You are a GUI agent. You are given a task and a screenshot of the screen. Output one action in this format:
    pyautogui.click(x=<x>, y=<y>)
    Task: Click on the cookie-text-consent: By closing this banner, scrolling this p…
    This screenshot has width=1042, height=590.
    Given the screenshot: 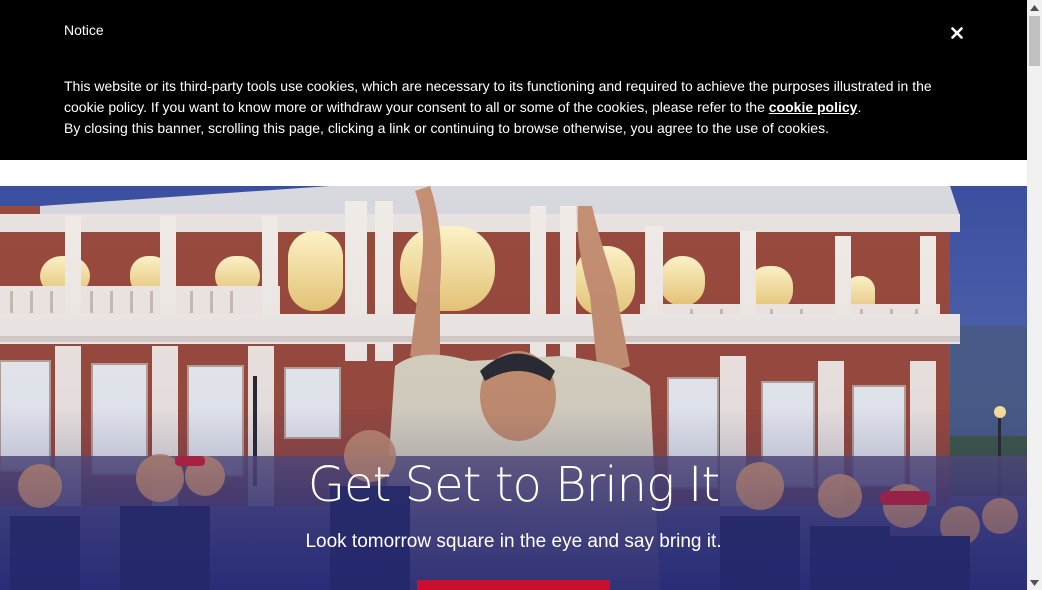 What is the action you would take?
    pyautogui.click(x=446, y=128)
    